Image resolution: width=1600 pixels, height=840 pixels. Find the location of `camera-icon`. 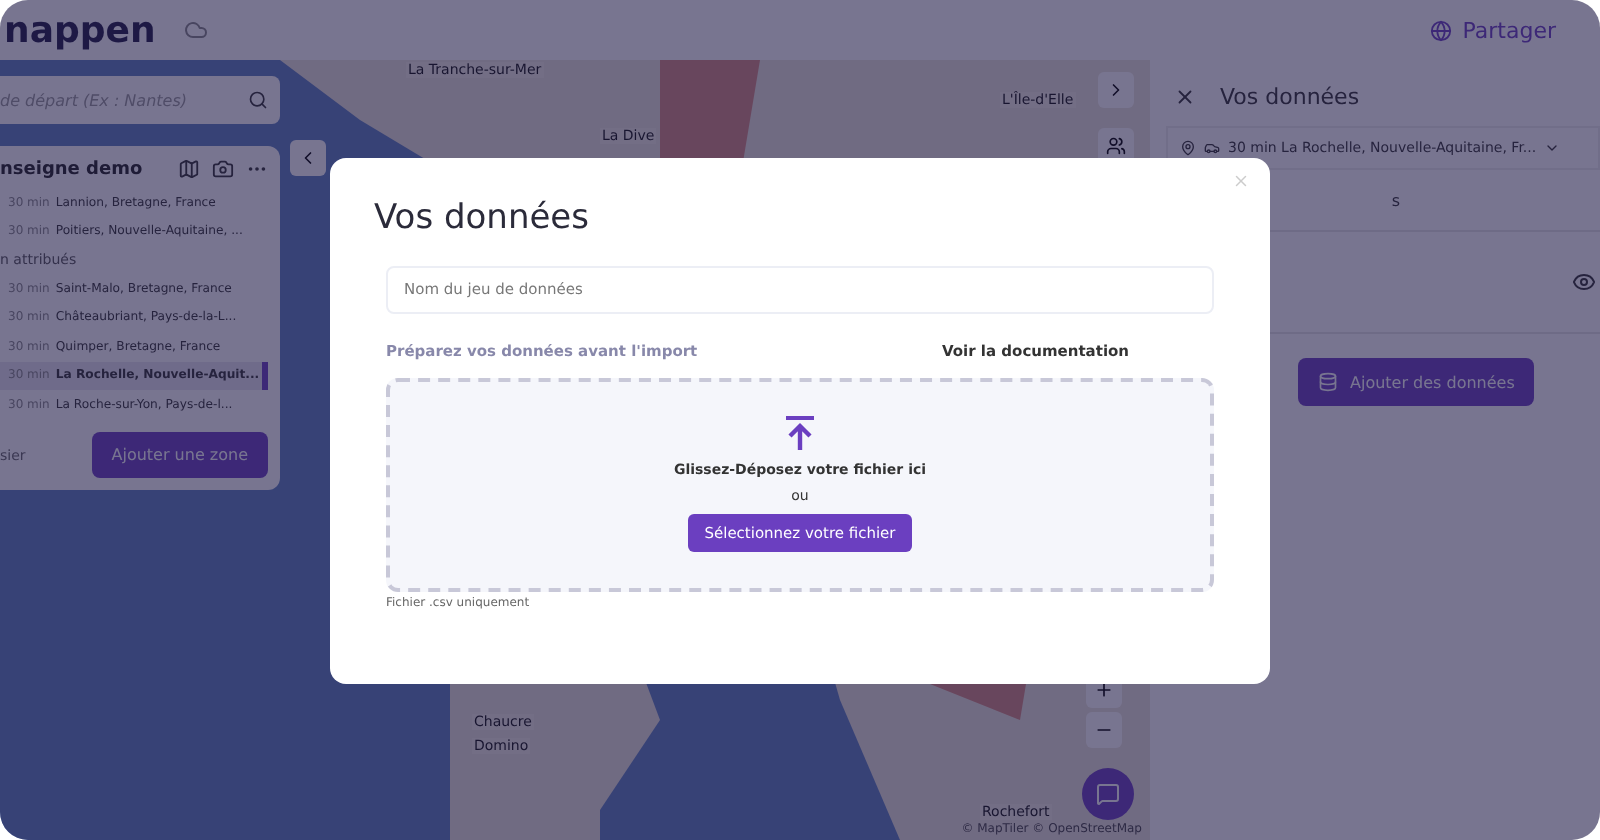

camera-icon is located at coordinates (223, 169).